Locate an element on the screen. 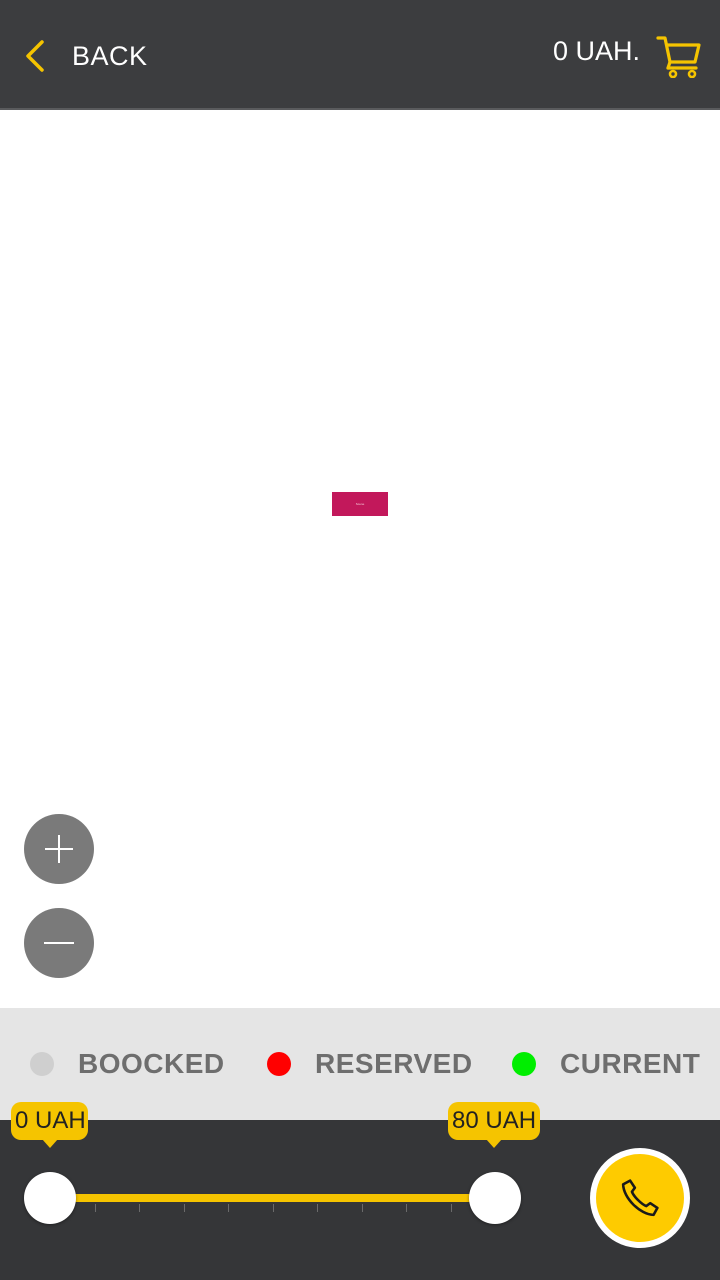 The height and width of the screenshot is (1280, 720). legend-item-boocked: BOOCKED is located at coordinates (127, 1064).